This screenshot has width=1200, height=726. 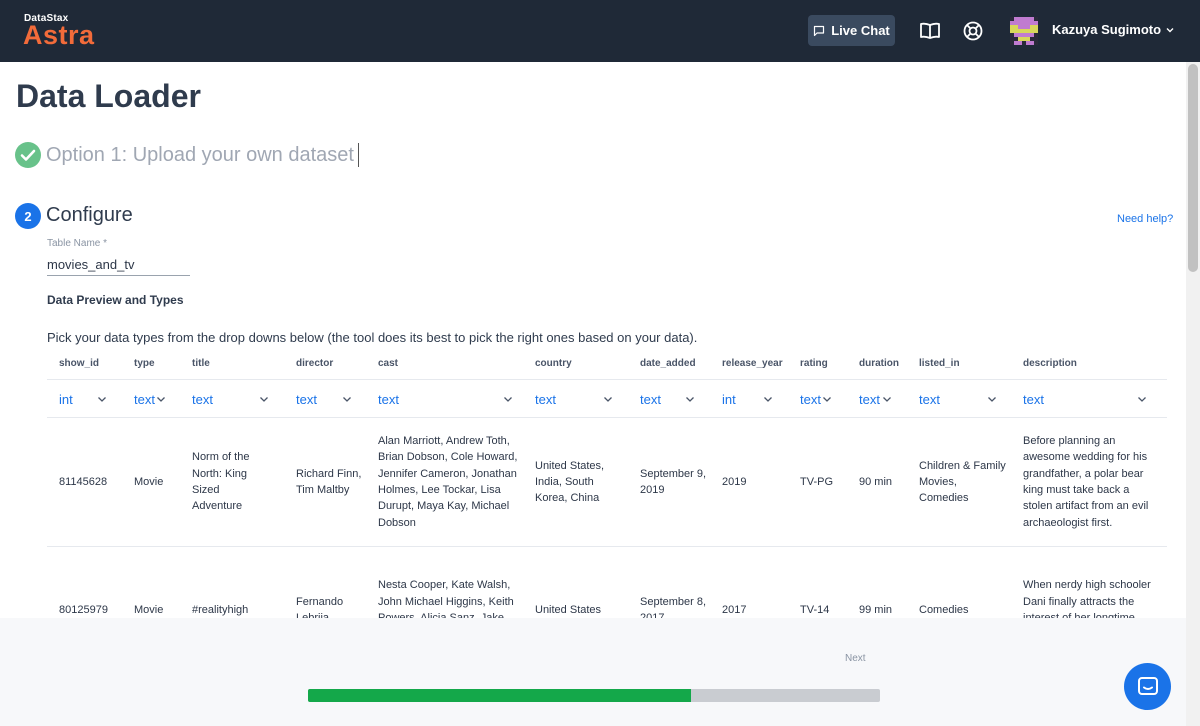 I want to click on step1-check-icon, so click(x=28, y=155).